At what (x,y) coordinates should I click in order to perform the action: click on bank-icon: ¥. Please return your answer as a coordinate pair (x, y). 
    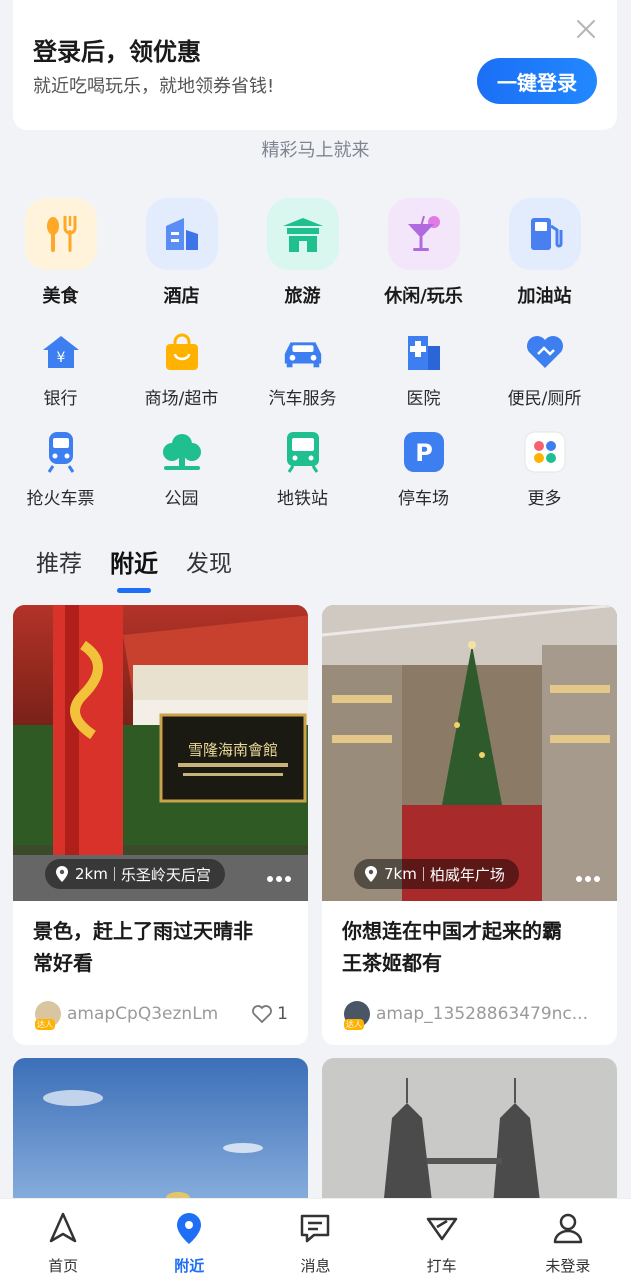
    Looking at the image, I should click on (61, 352).